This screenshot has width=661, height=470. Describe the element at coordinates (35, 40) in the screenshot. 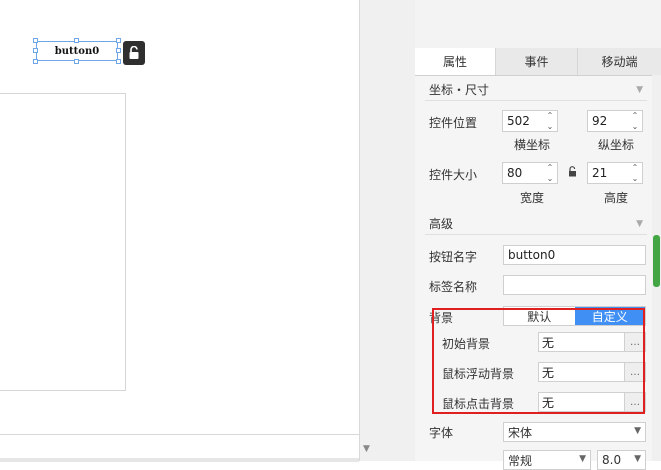

I see `resize-handle-nw` at that location.